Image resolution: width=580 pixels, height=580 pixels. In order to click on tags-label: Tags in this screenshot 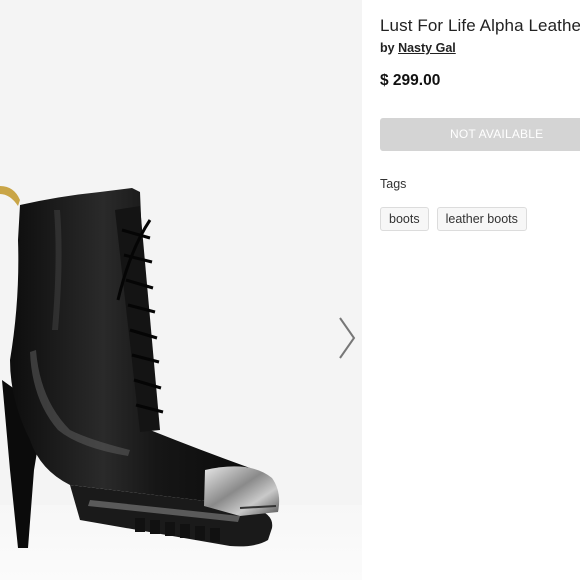, I will do `click(393, 184)`.